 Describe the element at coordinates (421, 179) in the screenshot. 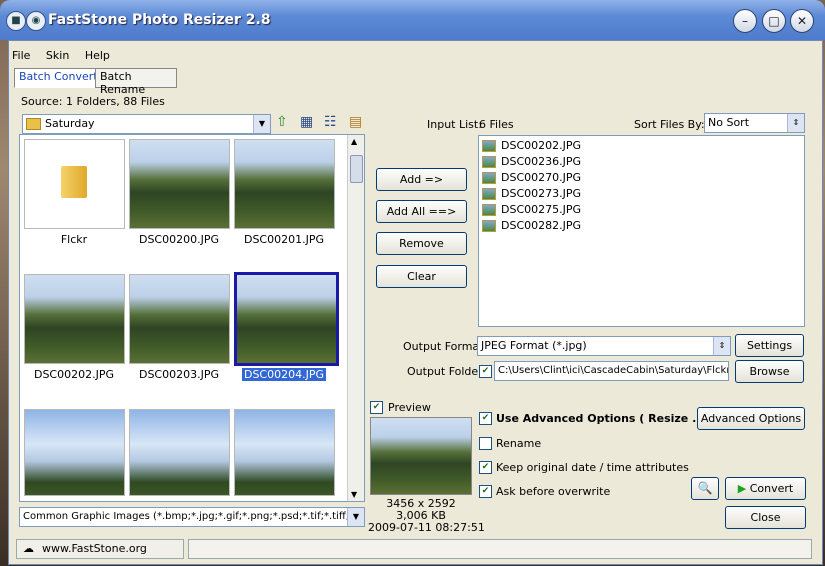

I see `add-button: Add =>` at that location.